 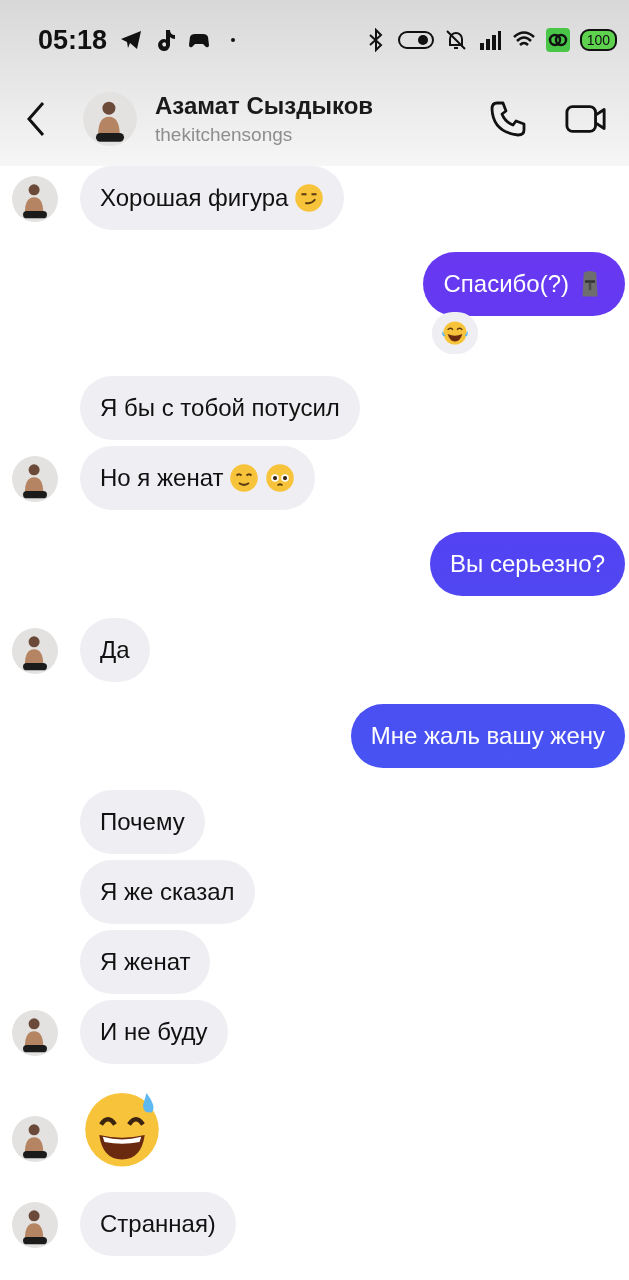 I want to click on message-bubble: Мне жаль вашу жену, so click(x=487, y=736).